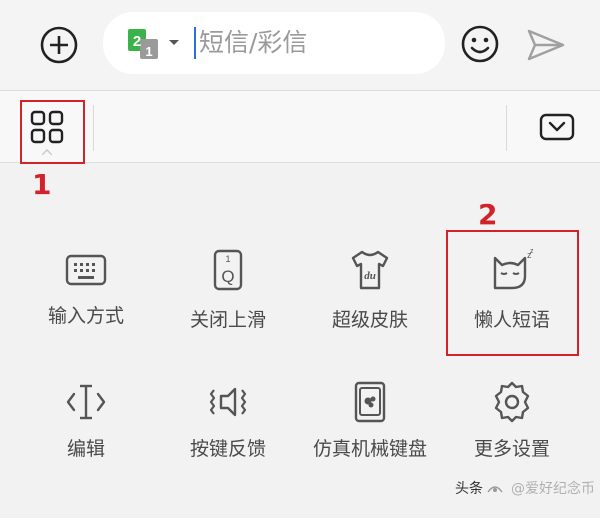 This screenshot has width=600, height=518. I want to click on item-label: 关闭上滑, so click(227, 320).